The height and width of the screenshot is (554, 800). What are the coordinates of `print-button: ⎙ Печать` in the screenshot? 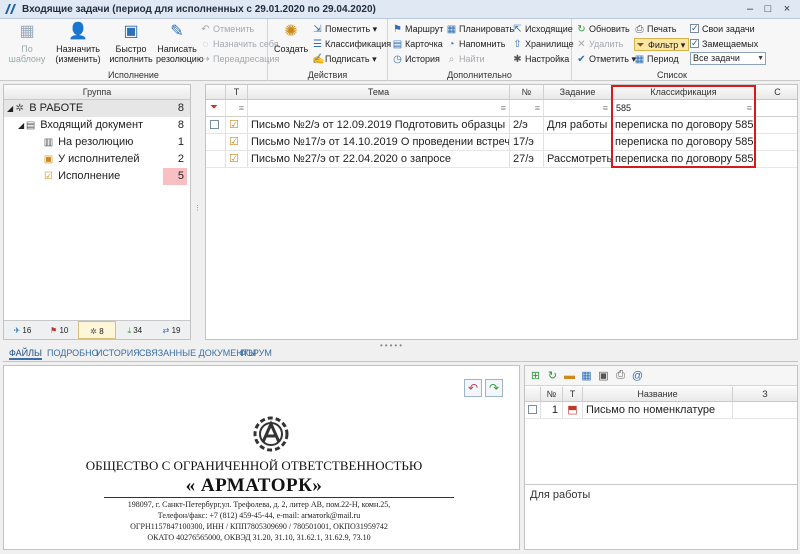 It's located at (655, 29).